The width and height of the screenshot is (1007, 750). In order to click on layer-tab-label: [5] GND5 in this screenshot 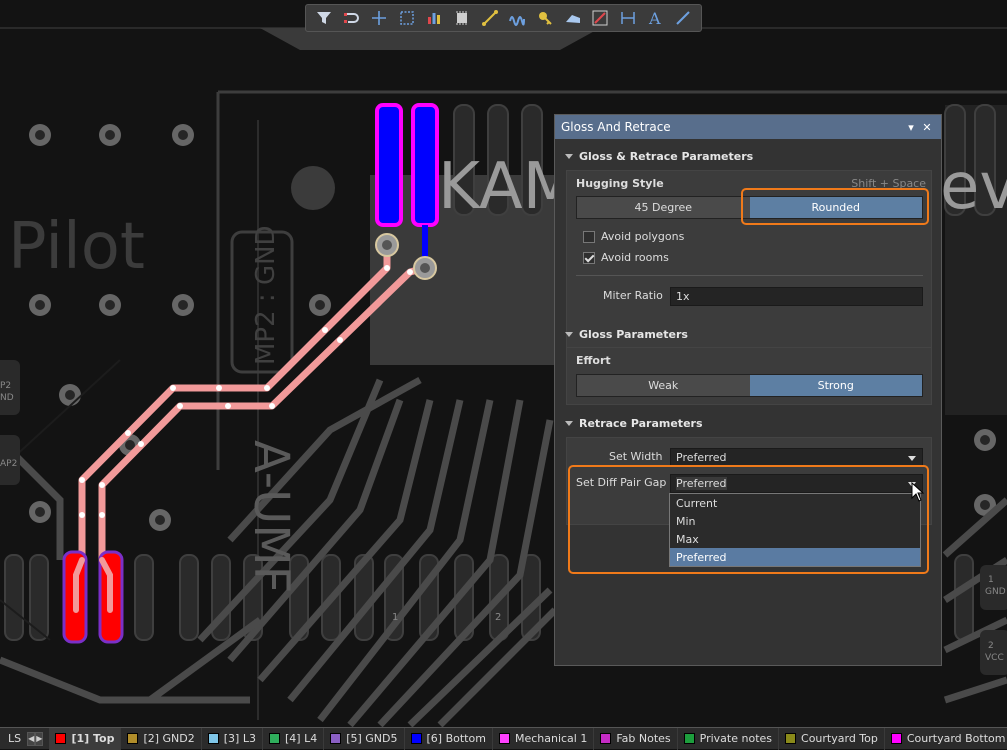, I will do `click(372, 738)`.